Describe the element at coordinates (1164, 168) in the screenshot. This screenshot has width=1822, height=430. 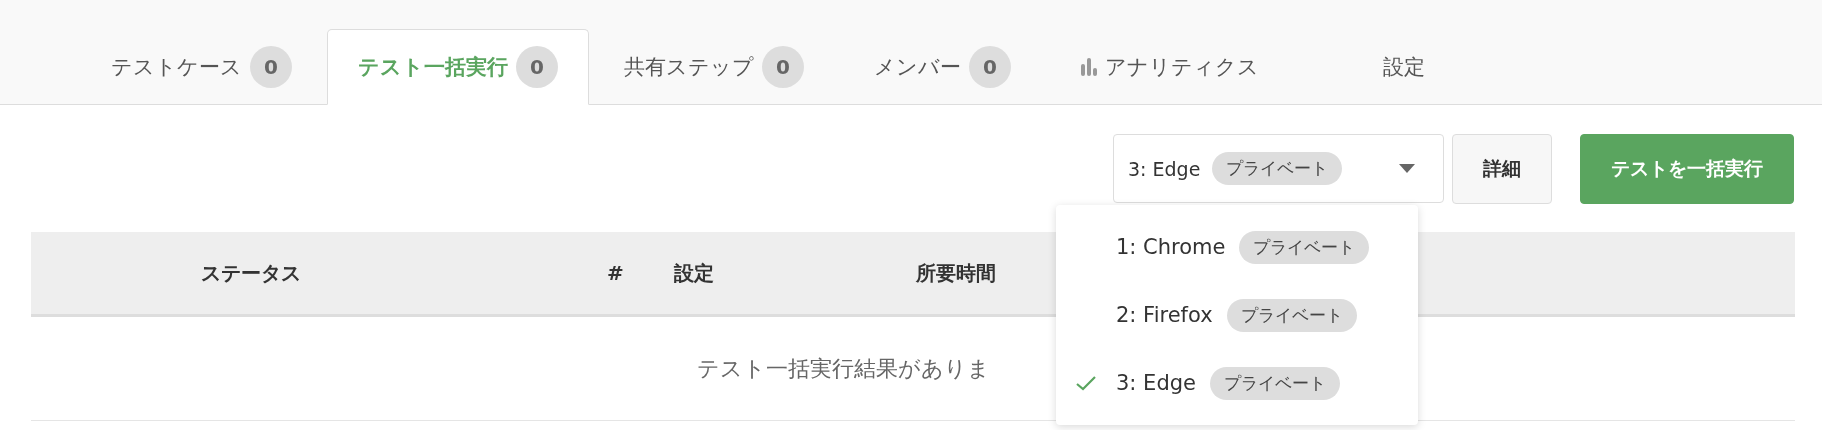
I see `select-value: 3: Edge` at that location.